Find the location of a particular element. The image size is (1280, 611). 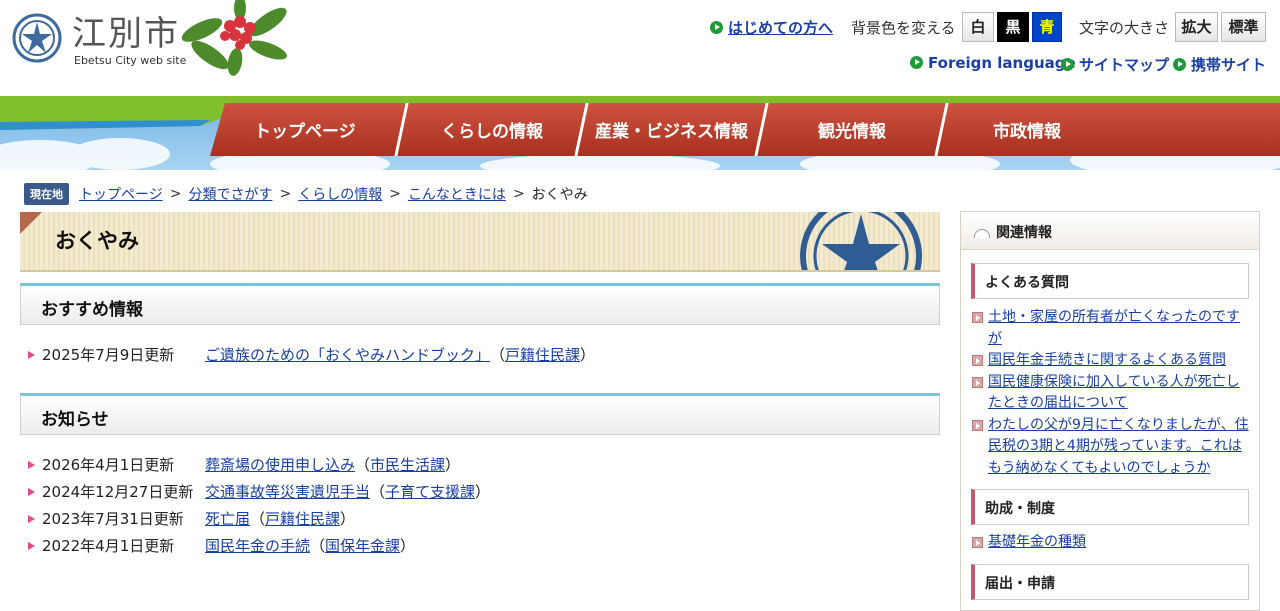

recommended-heading: おすすめ情報 is located at coordinates (480, 304).